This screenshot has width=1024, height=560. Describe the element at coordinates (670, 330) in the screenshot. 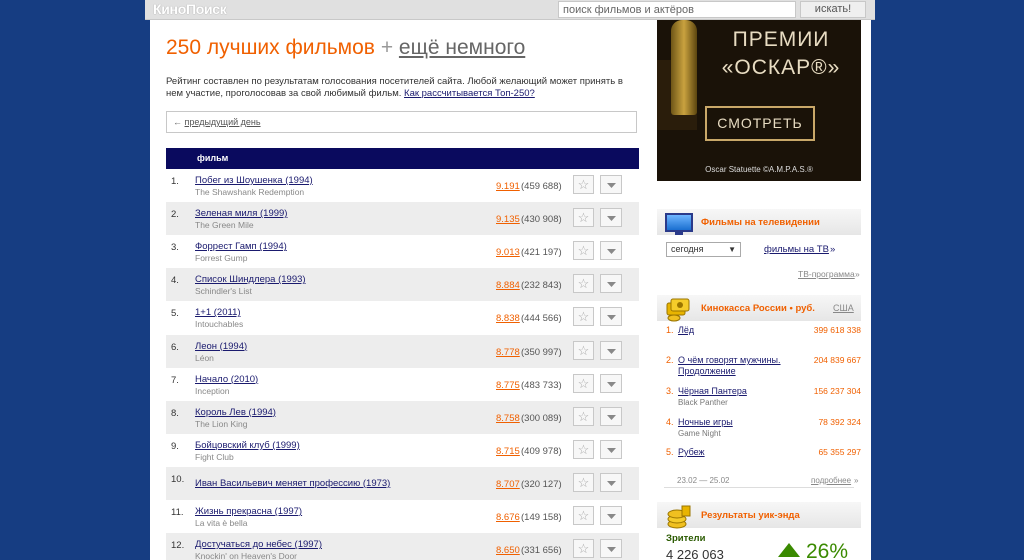

I see `box-office-rank: 1.` at that location.